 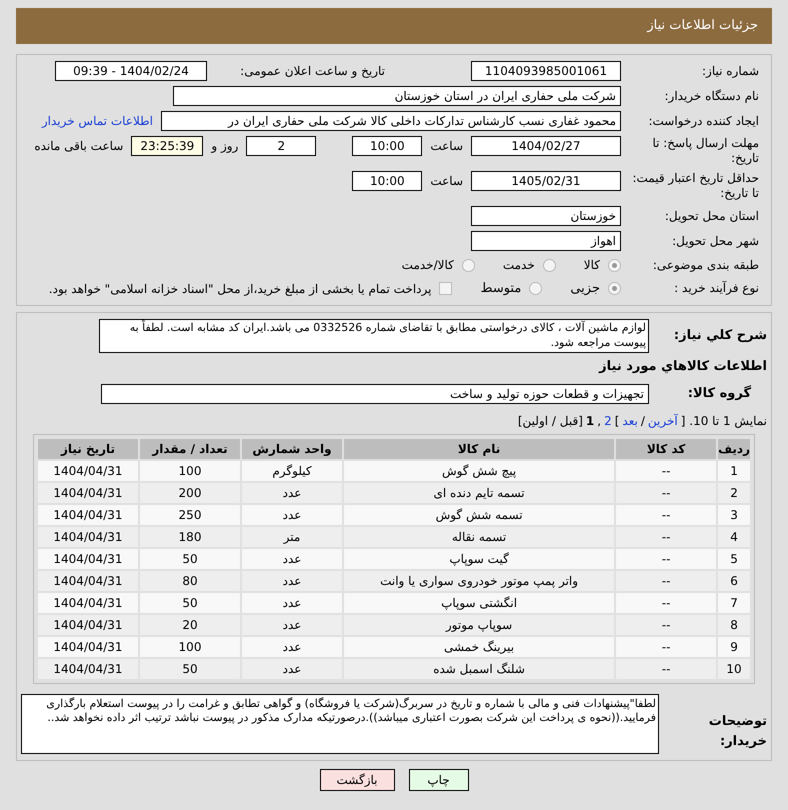 What do you see at coordinates (585, 289) in the screenshot?
I see `option-label: جزیی` at bounding box center [585, 289].